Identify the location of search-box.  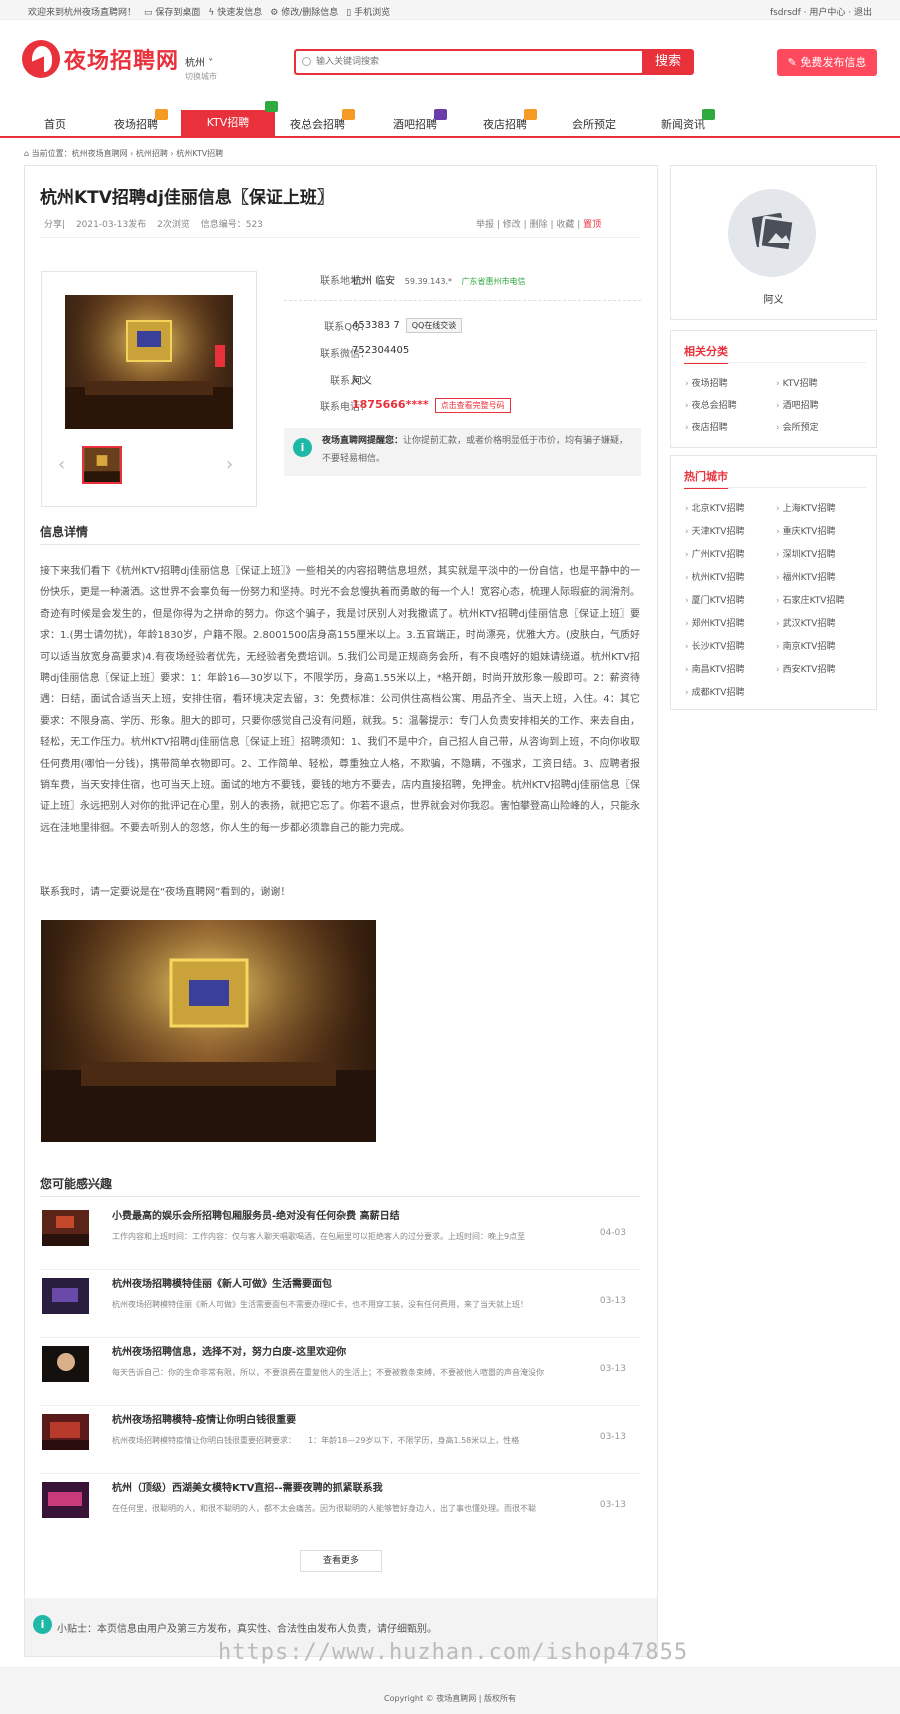
(468, 62).